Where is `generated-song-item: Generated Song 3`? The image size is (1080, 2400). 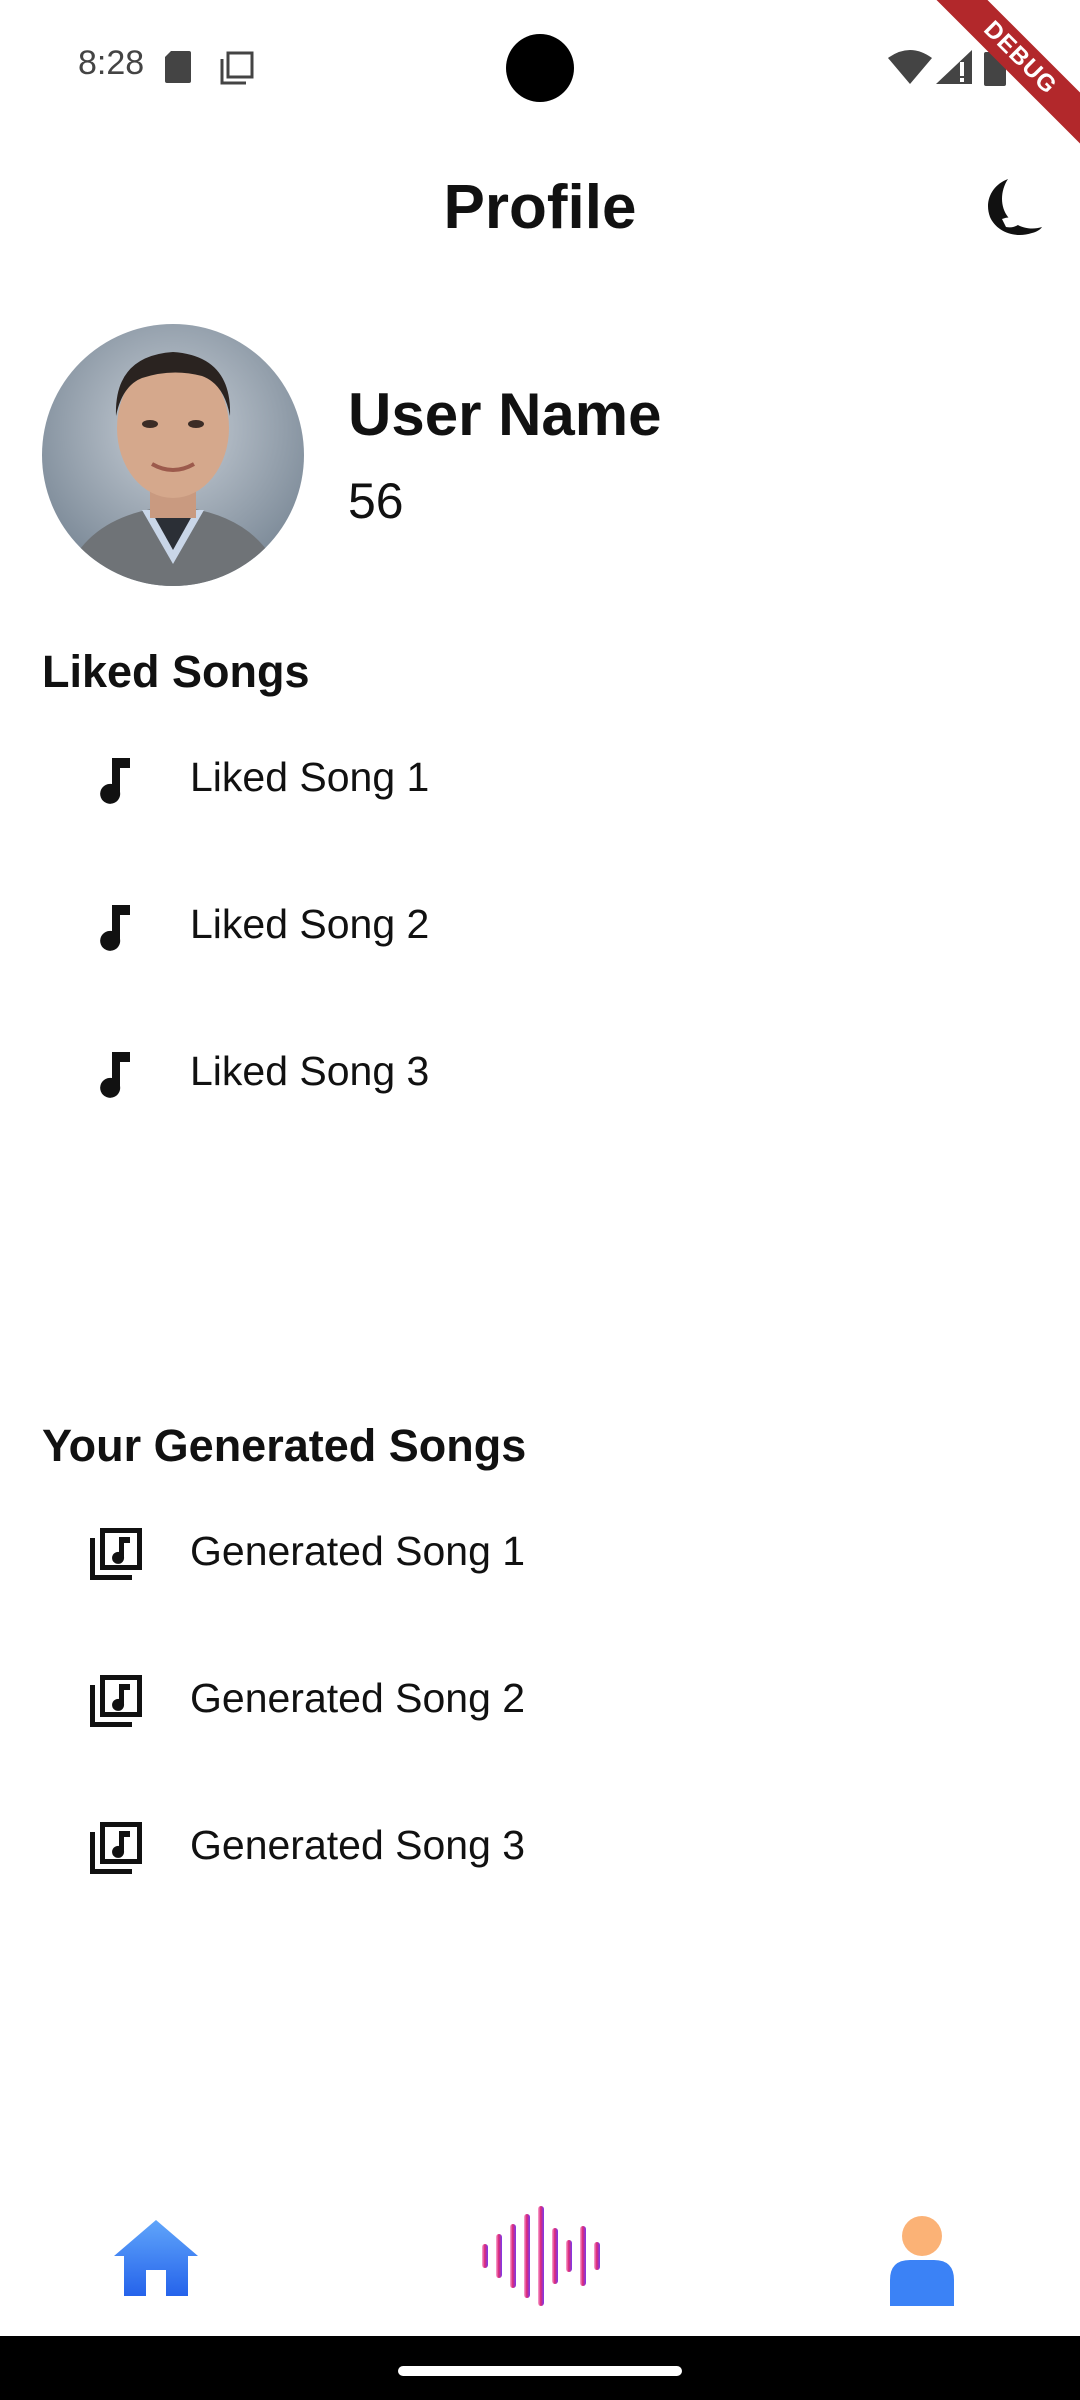 generated-song-item: Generated Song 3 is located at coordinates (540, 1858).